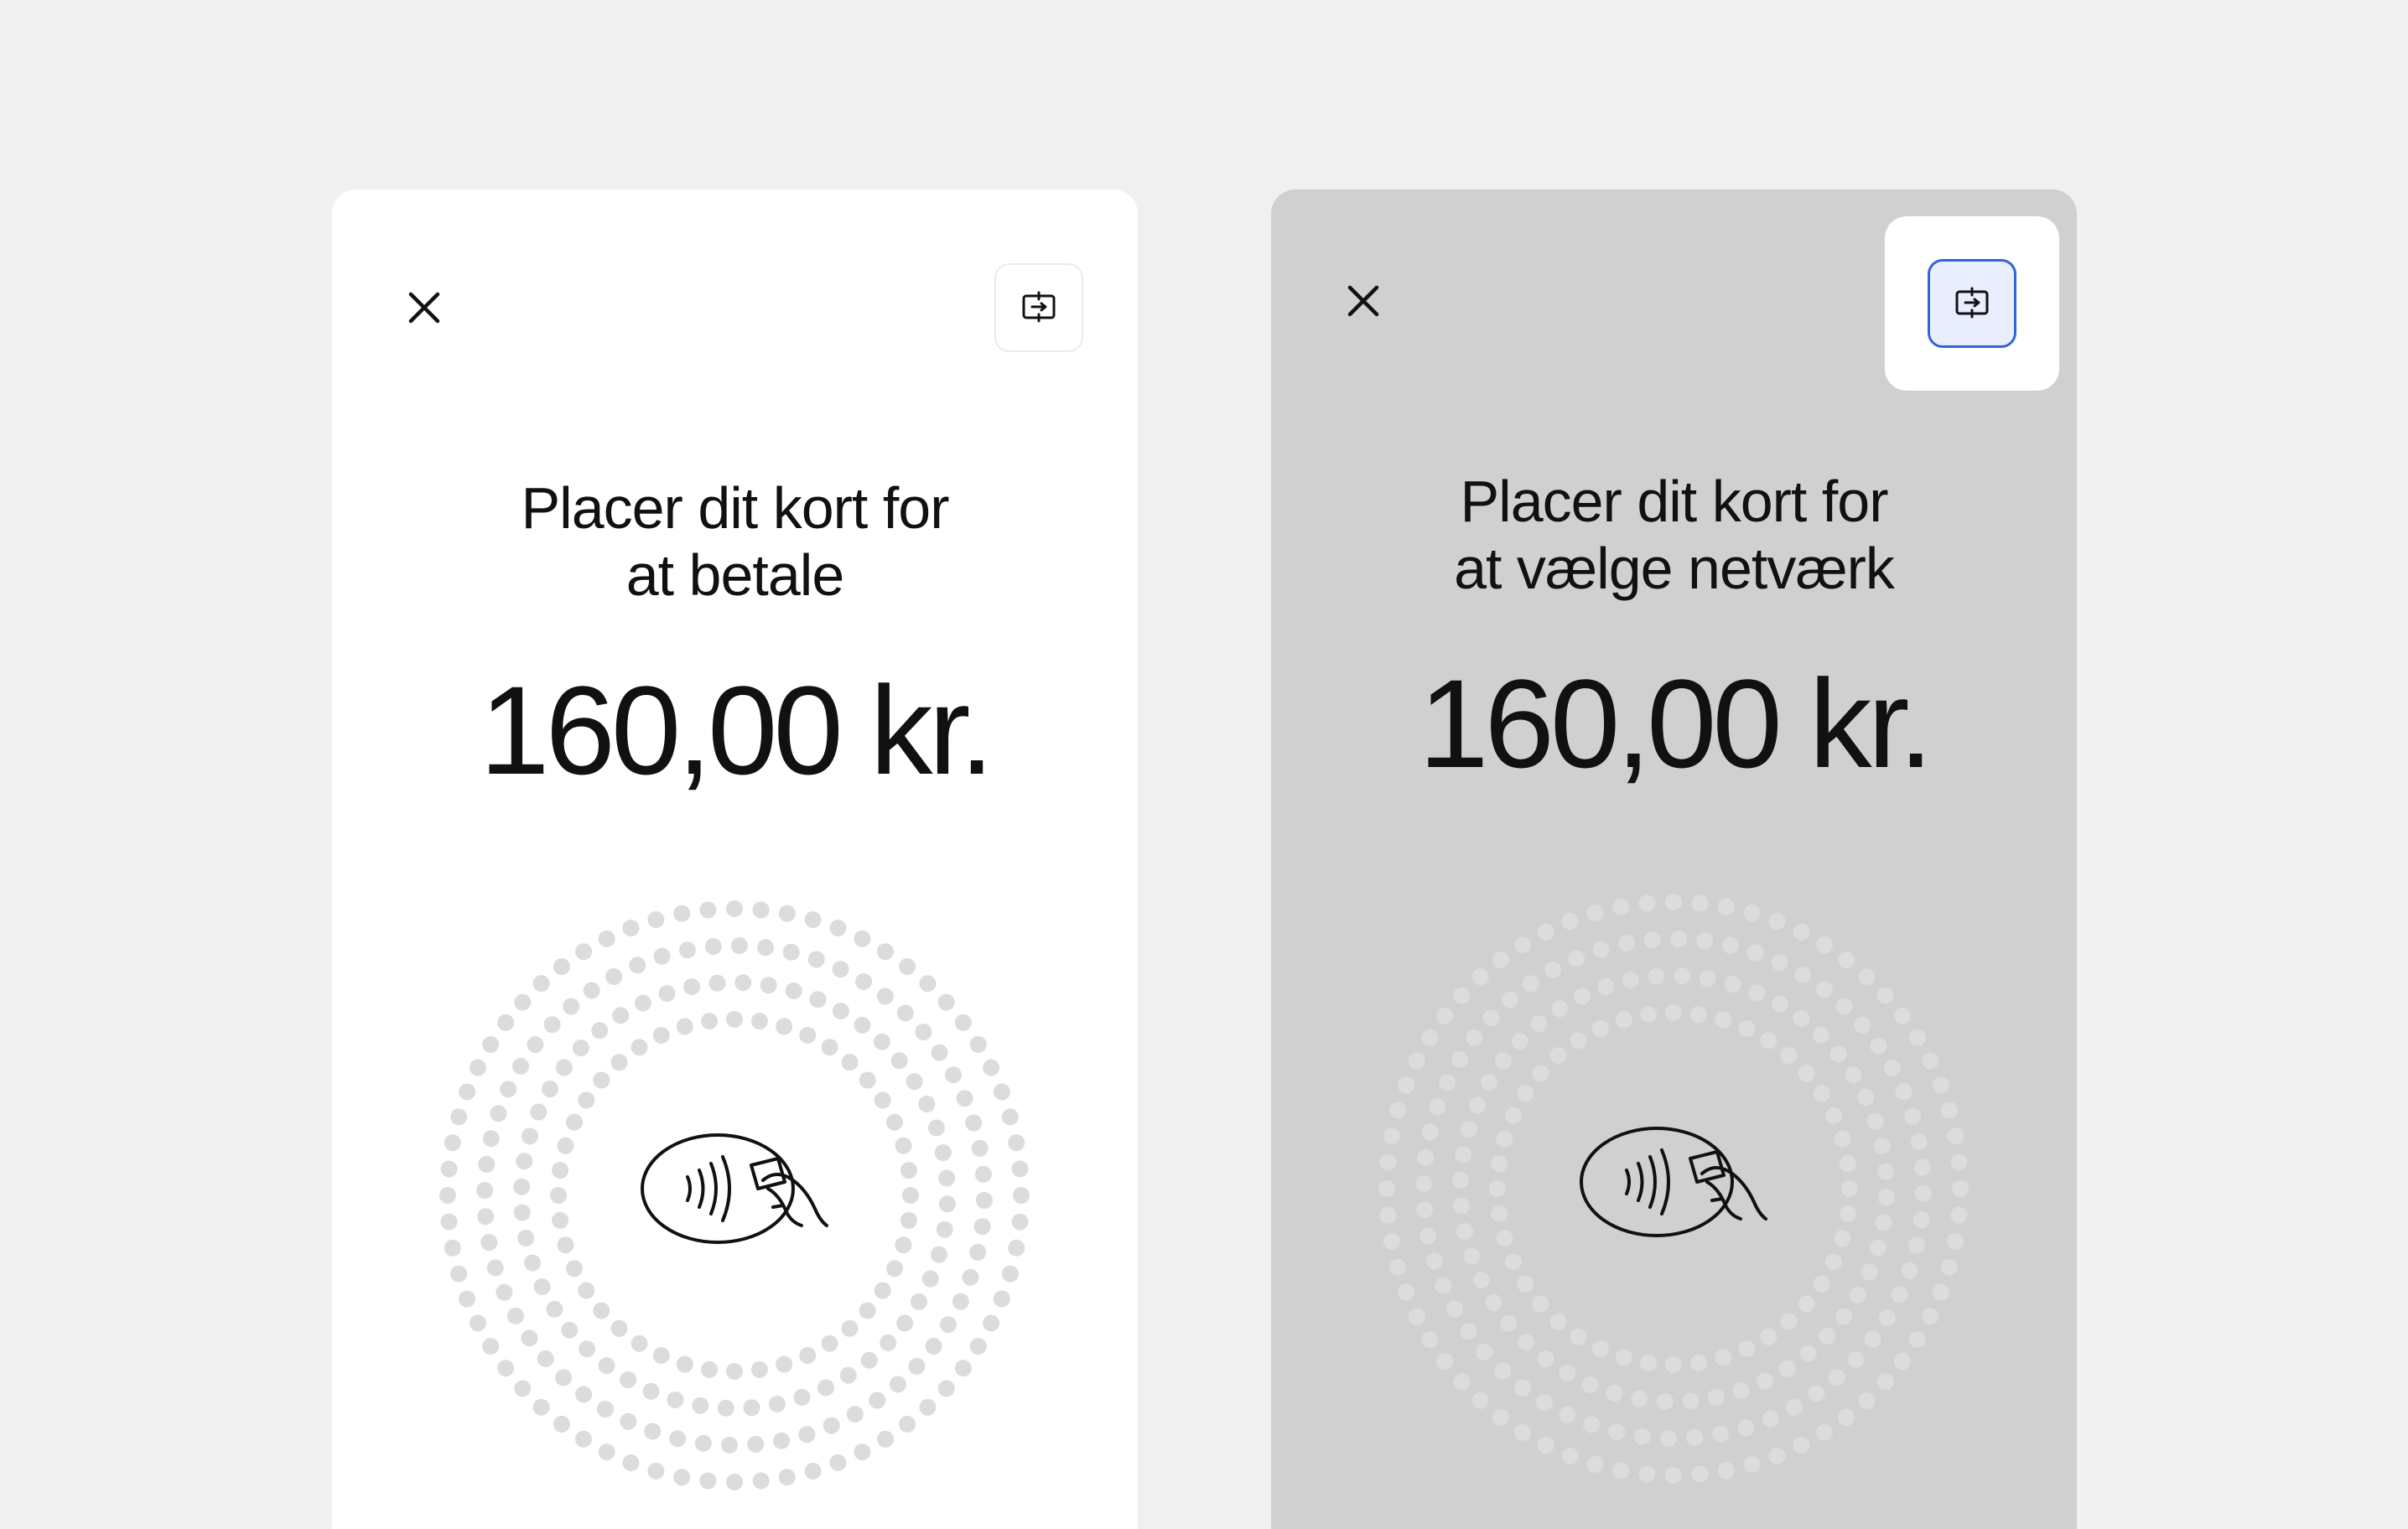 This screenshot has height=1529, width=2408. I want to click on network-switch-icon, so click(1039, 307).